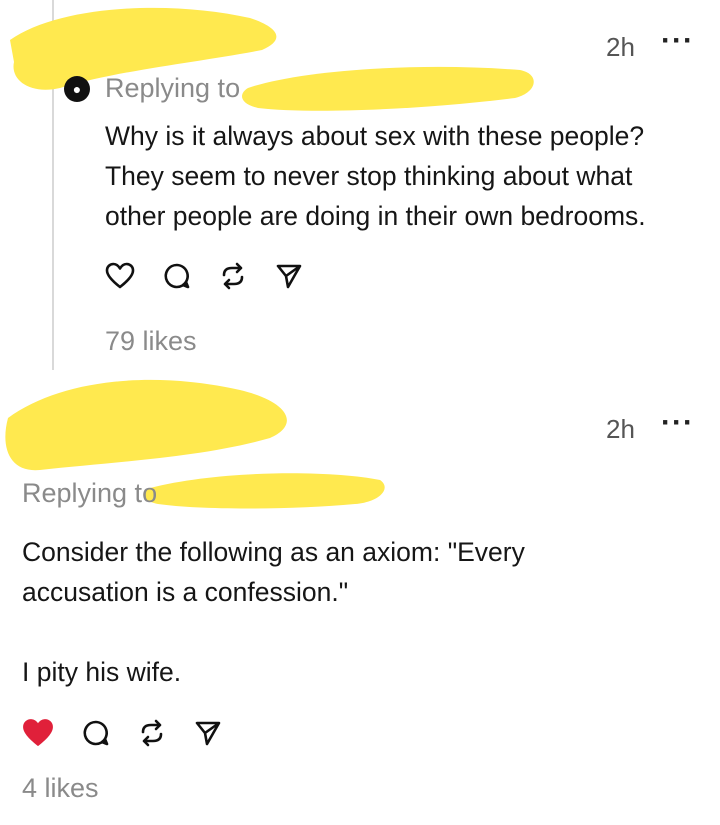  I want to click on avatar-badge: ●, so click(77, 89).